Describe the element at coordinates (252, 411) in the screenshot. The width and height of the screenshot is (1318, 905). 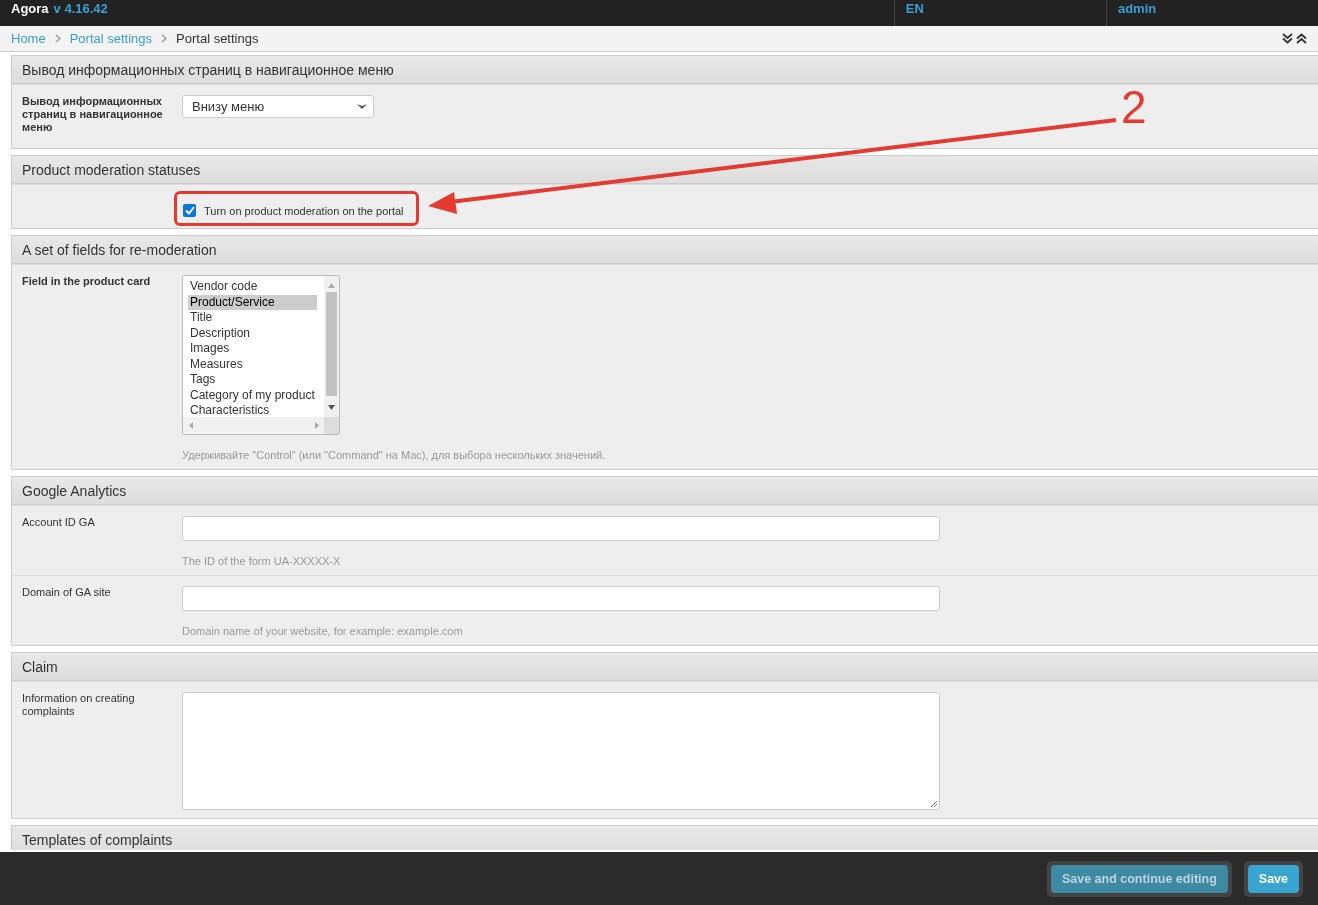
I see `list-option: Characteristics` at that location.